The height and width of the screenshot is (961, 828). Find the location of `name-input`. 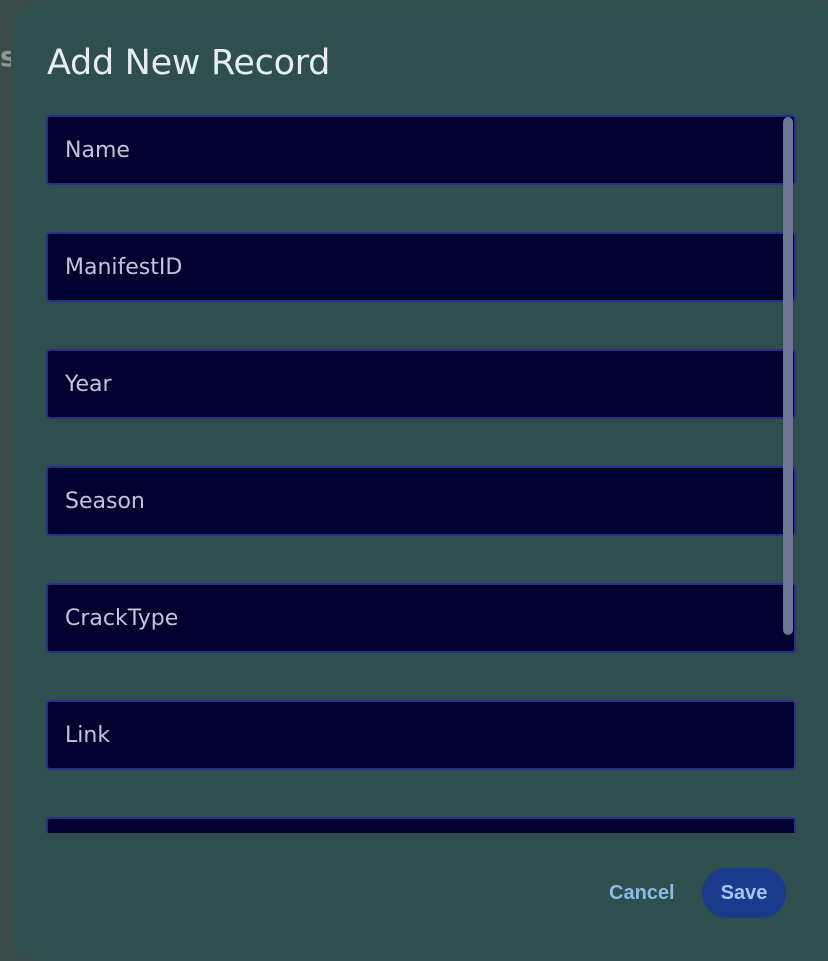

name-input is located at coordinates (421, 150).